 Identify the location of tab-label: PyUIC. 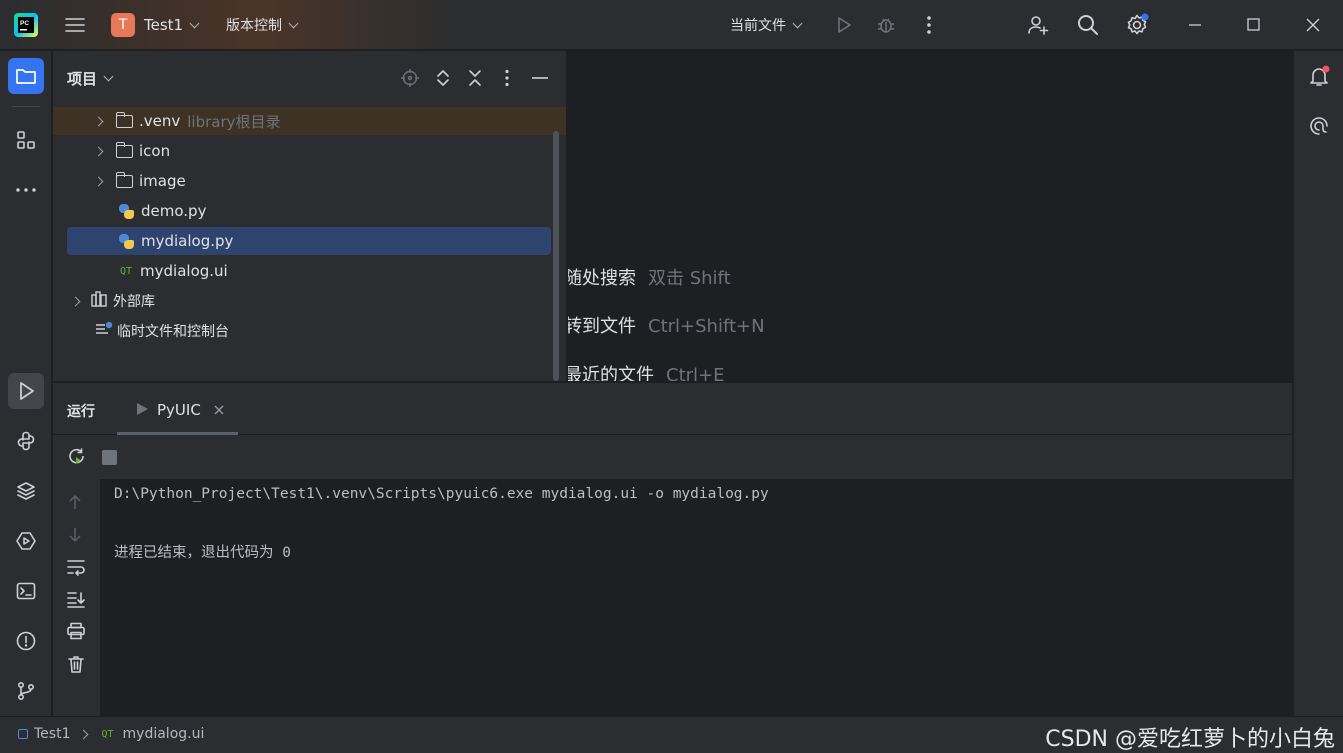
(179, 410).